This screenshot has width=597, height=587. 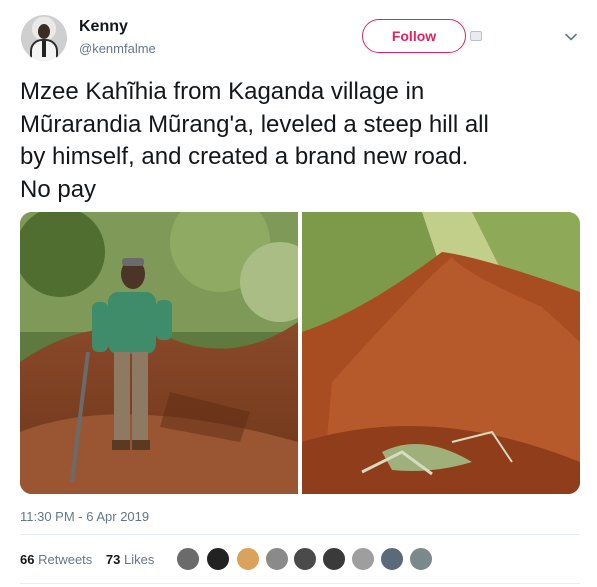 I want to click on tweet-stats: 66 Retweets 73 Likes, so click(x=87, y=559).